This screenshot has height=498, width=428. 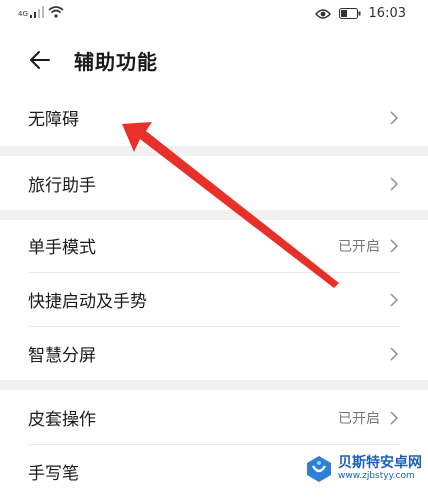 I want to click on page-title: 辅助功能, so click(x=116, y=62).